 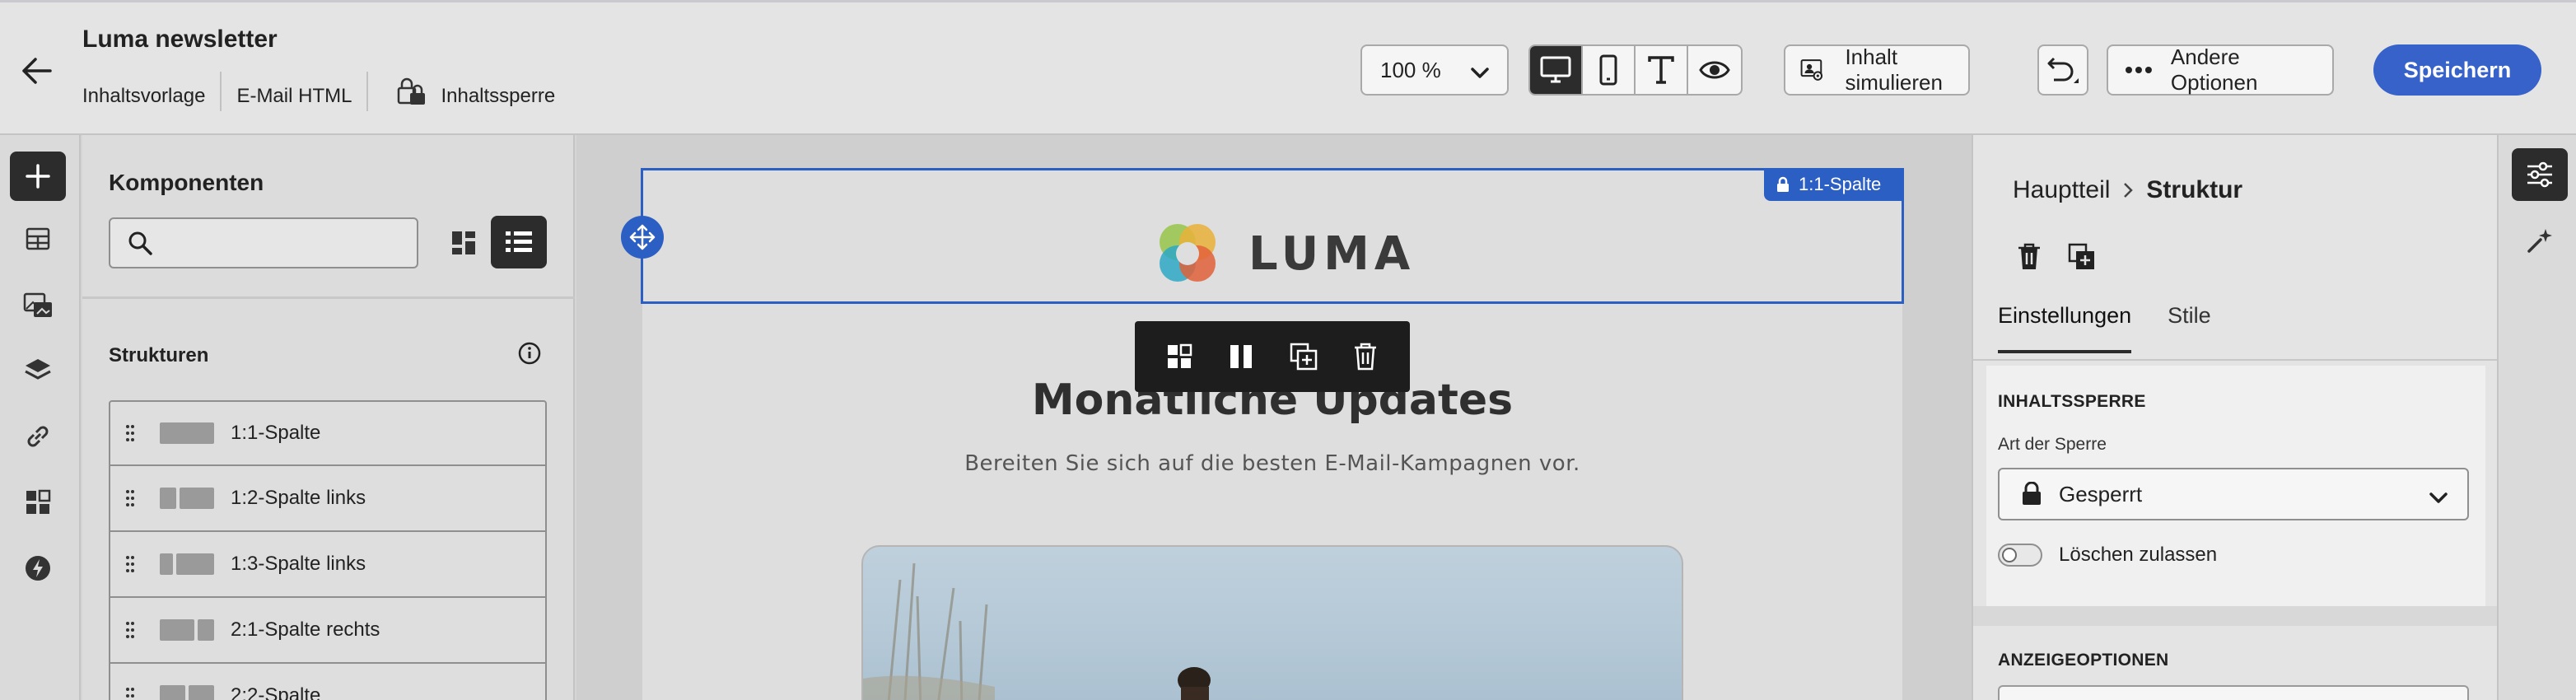 I want to click on duplicate-icon, so click(x=1303, y=357).